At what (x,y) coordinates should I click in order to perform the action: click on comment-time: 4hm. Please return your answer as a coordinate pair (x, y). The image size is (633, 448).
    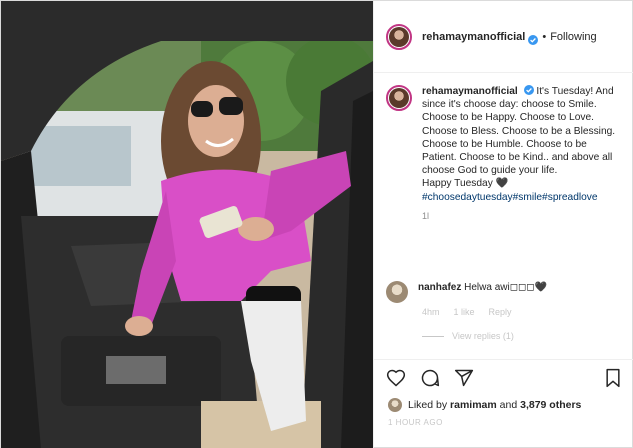
    Looking at the image, I should click on (431, 312).